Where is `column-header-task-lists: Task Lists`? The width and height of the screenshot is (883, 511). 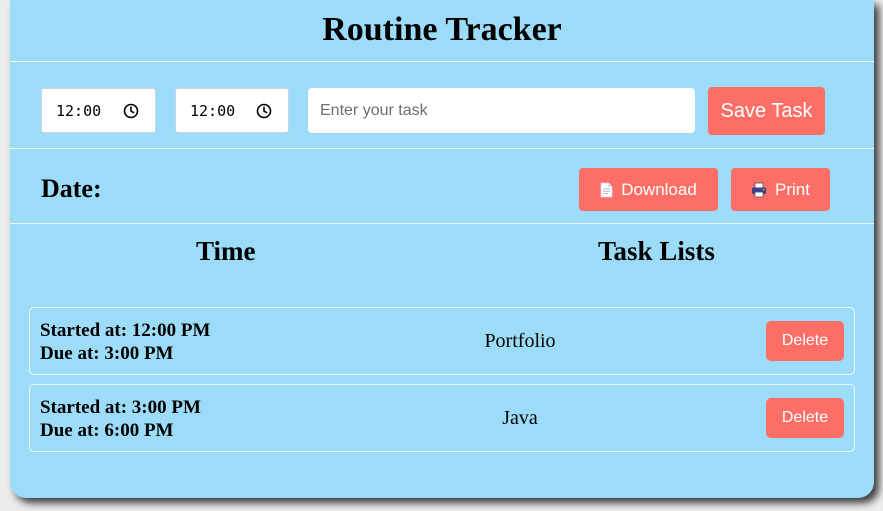 column-header-task-lists: Task Lists is located at coordinates (656, 251).